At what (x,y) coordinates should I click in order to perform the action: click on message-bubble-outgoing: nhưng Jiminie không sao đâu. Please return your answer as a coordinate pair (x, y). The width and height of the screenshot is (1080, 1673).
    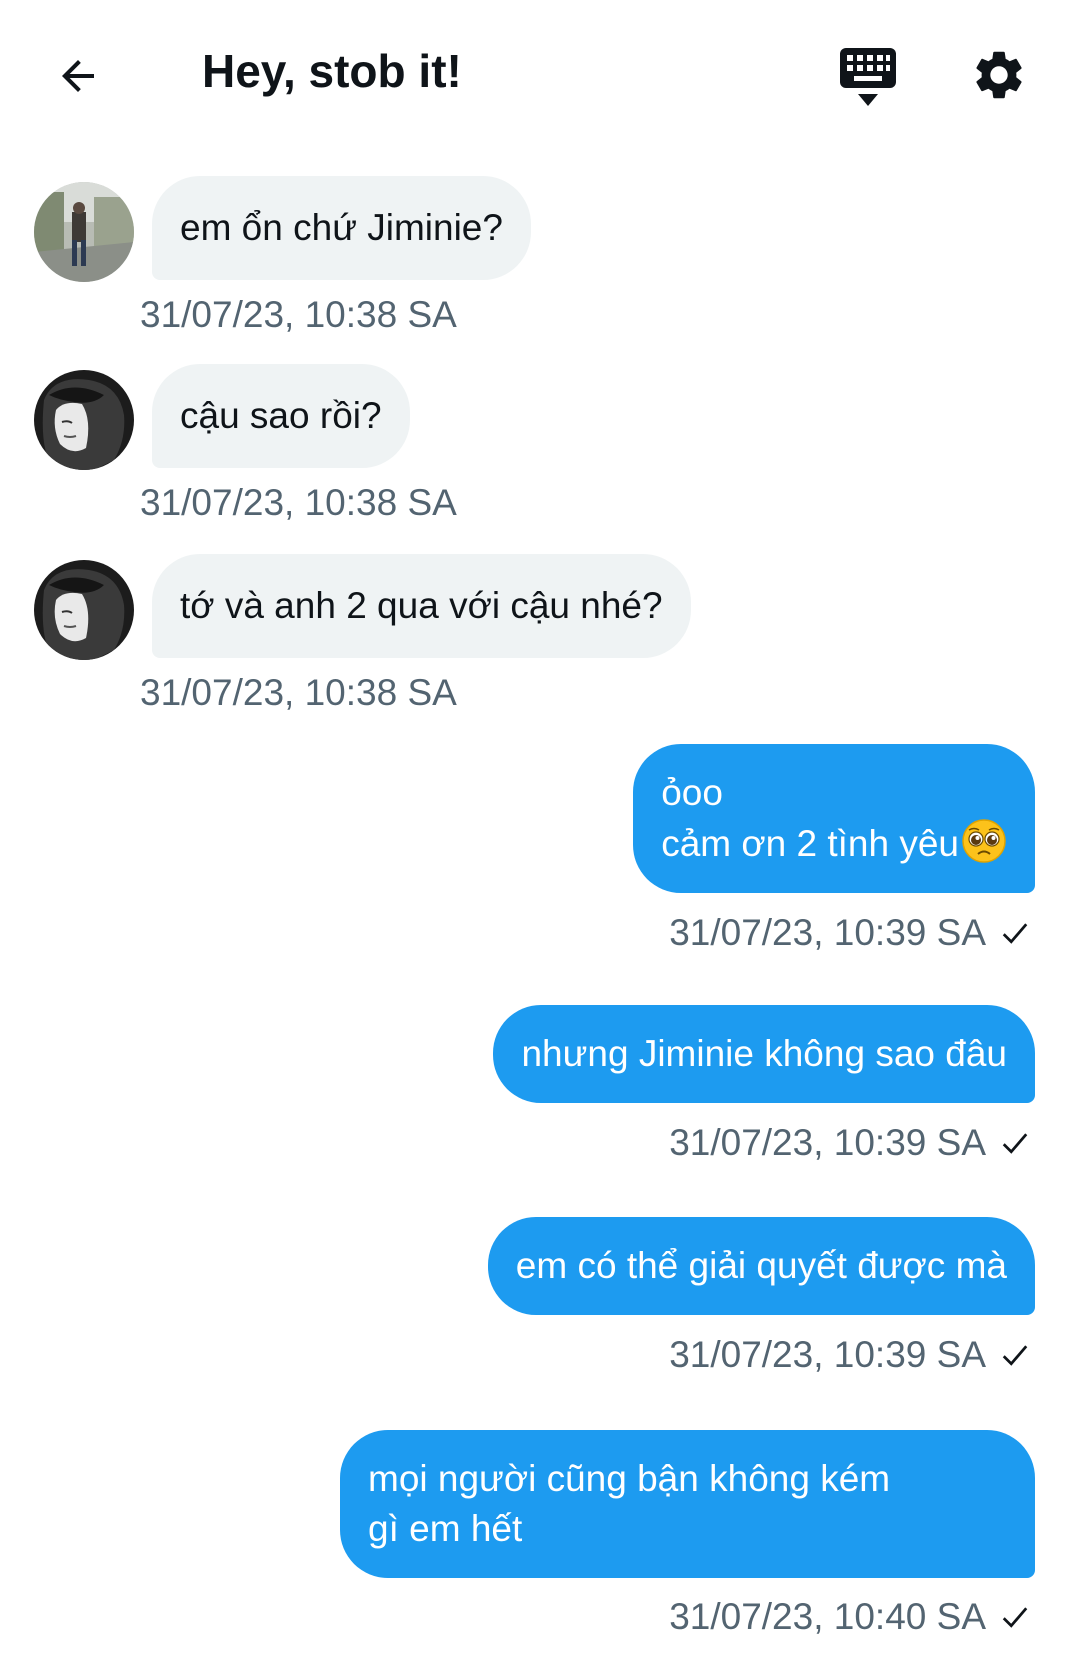
    Looking at the image, I should click on (764, 1054).